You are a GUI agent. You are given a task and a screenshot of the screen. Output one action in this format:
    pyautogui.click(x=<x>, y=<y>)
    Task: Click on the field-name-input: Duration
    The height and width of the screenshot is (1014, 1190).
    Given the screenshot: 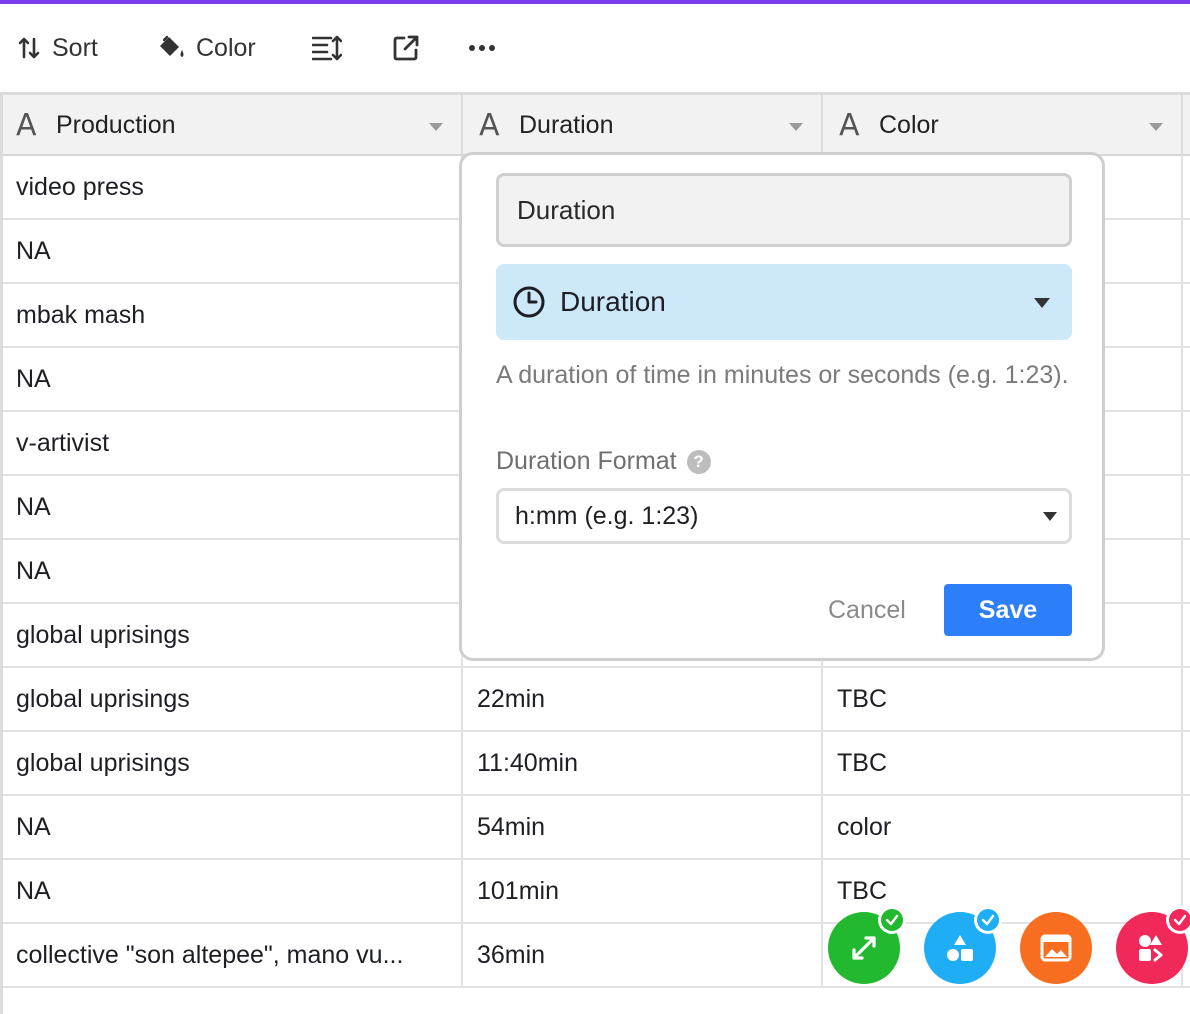 What is the action you would take?
    pyautogui.click(x=784, y=210)
    